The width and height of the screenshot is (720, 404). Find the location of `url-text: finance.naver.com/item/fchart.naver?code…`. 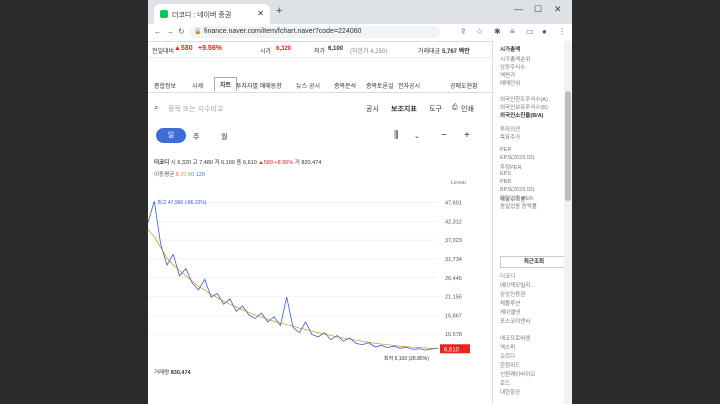

url-text: finance.naver.com/item/fchart.naver?code… is located at coordinates (283, 31).